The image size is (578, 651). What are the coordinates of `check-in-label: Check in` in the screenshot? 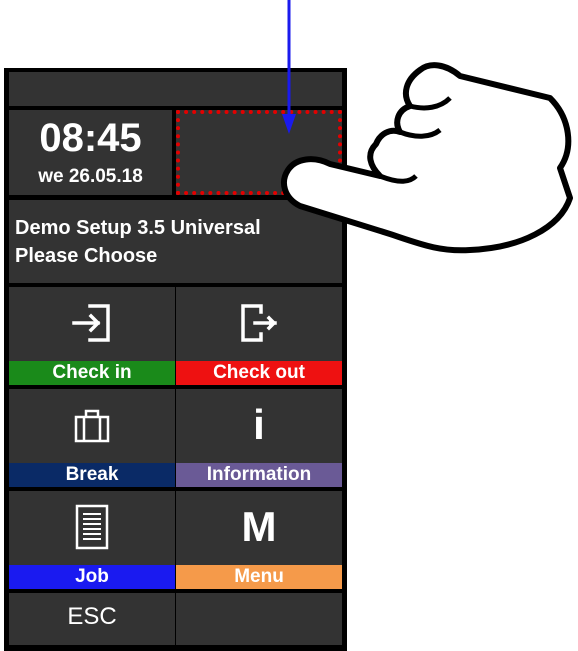 It's located at (92, 373).